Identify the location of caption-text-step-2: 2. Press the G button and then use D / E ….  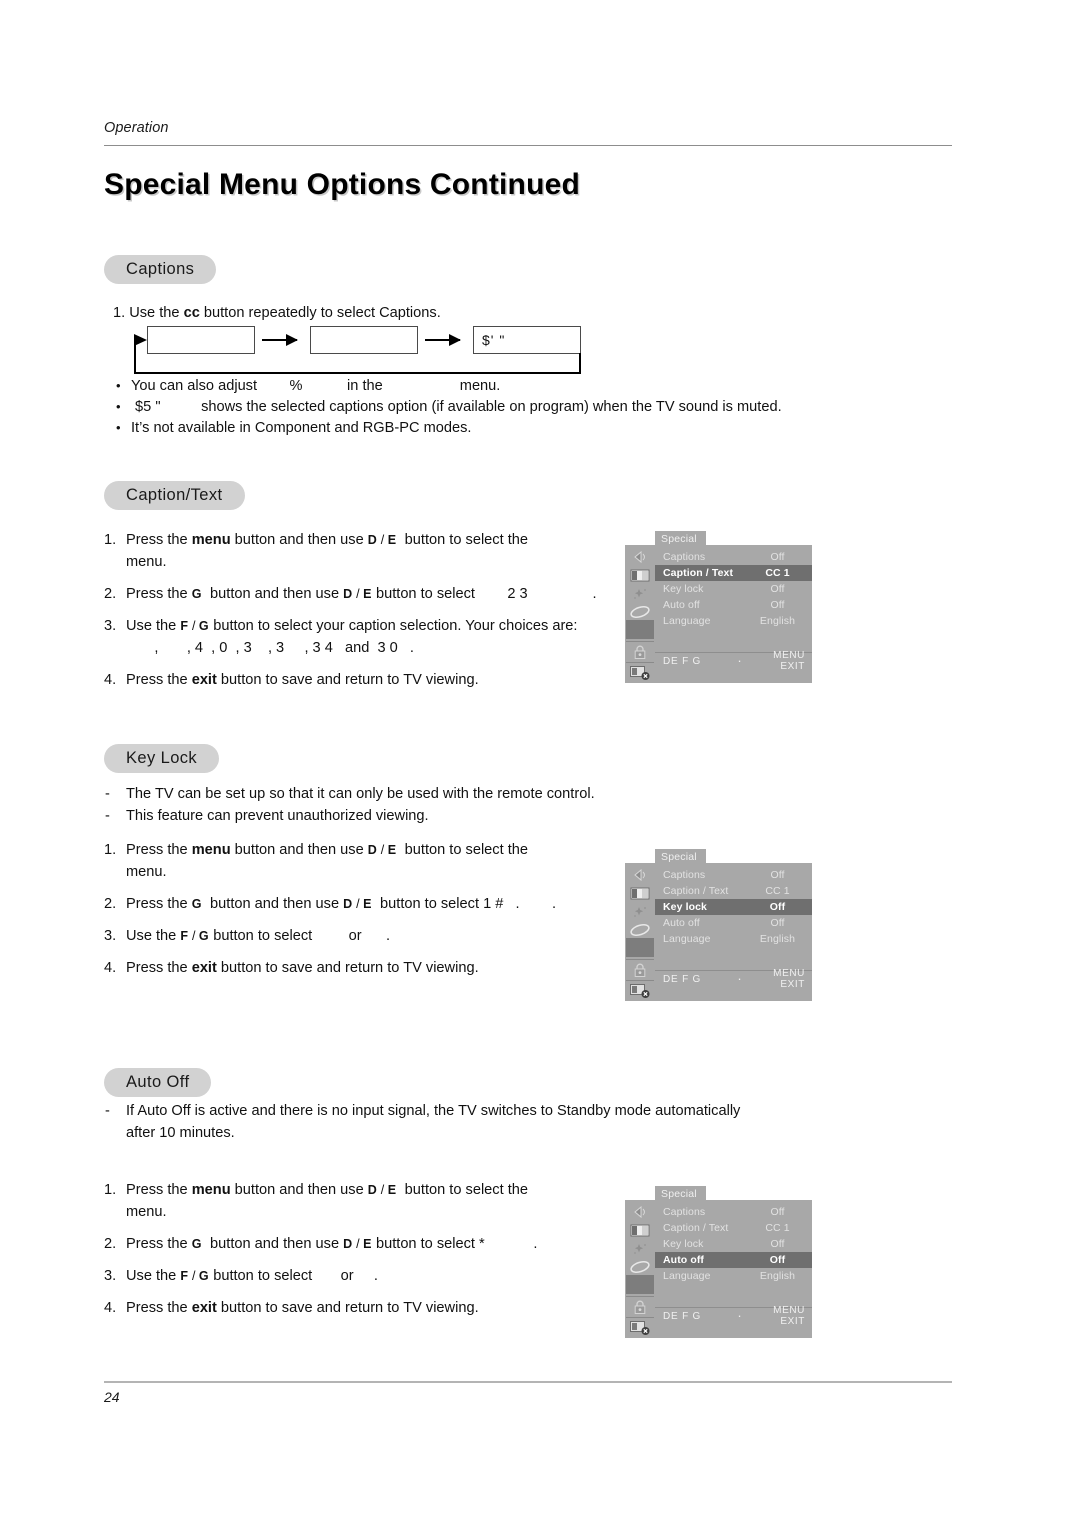
(354, 594).